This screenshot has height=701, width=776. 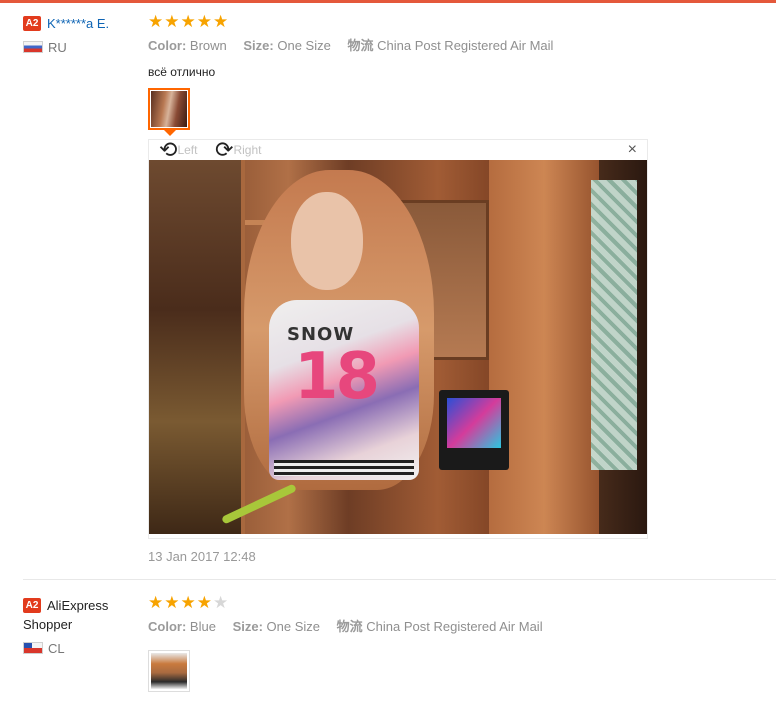 I want to click on rotate-left-button: ⟲Left, so click(x=178, y=149).